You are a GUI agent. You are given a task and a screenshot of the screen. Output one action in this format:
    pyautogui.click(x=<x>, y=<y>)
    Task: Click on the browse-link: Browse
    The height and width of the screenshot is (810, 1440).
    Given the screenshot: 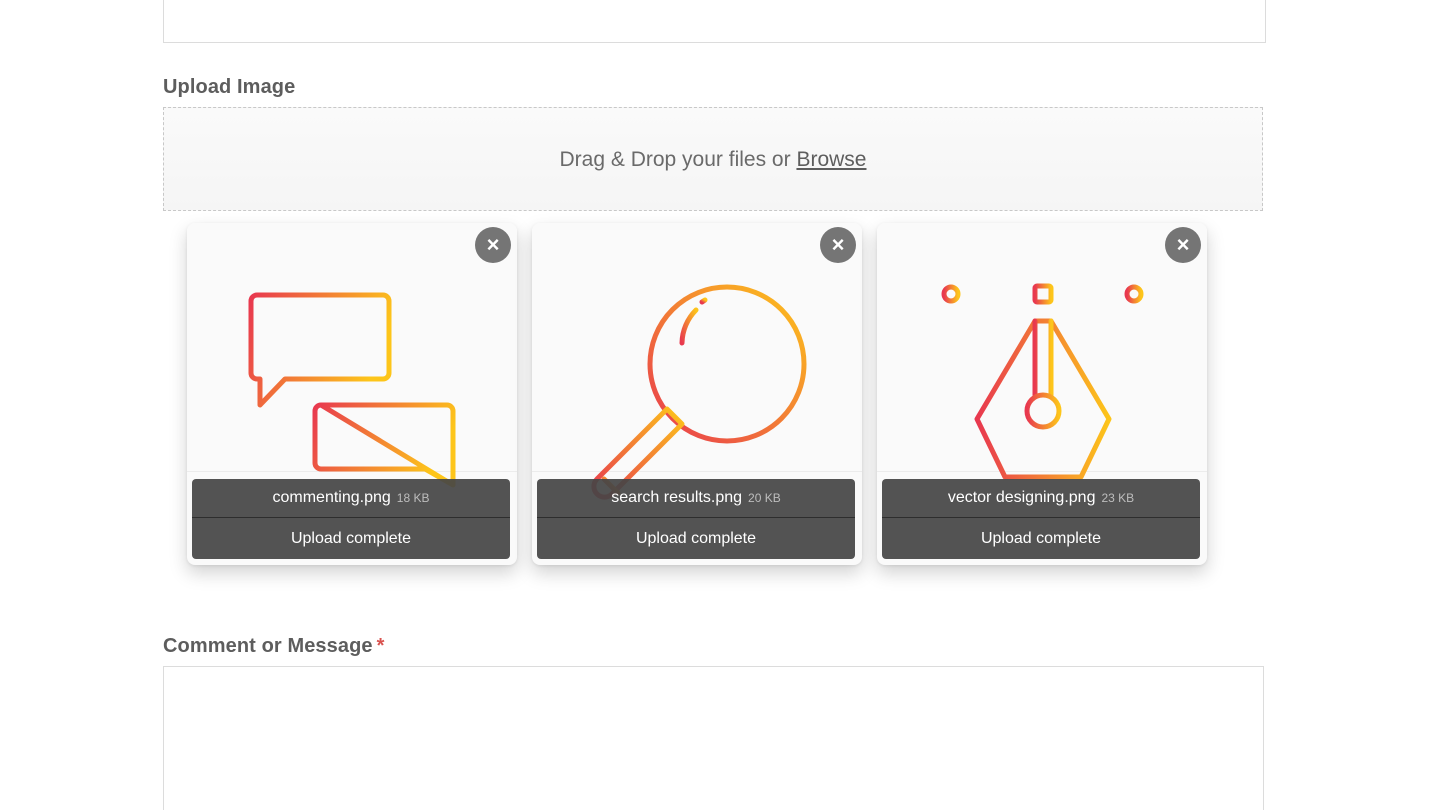 What is the action you would take?
    pyautogui.click(x=831, y=159)
    